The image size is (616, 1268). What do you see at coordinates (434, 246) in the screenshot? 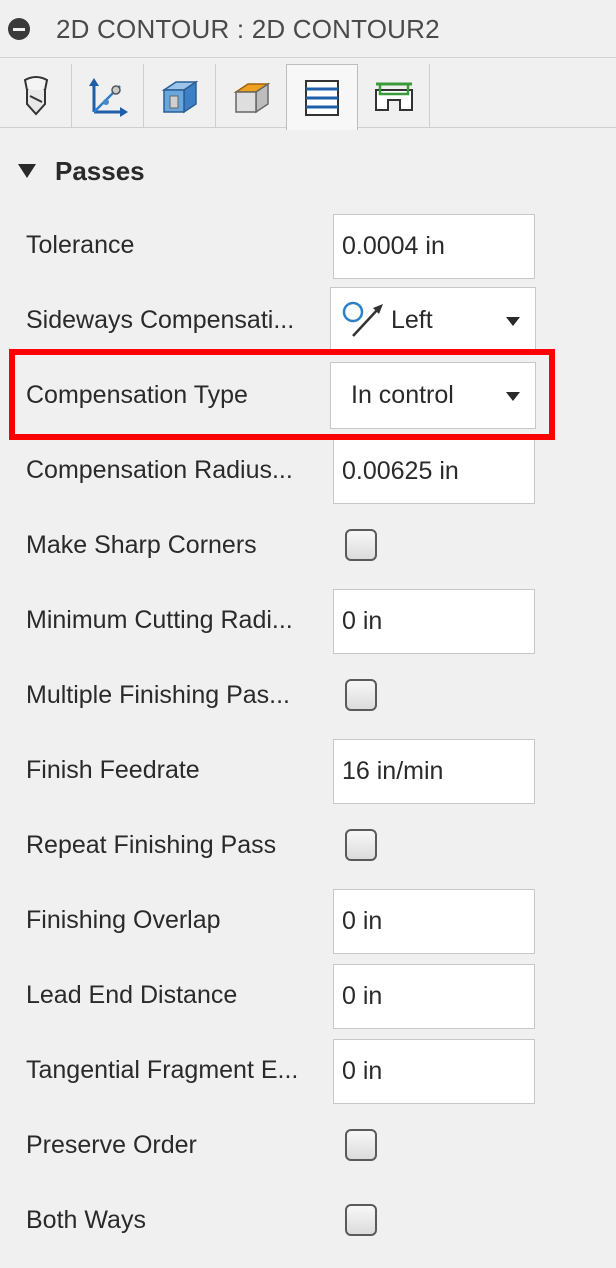
I see `tolerance-field: 0.0004 in` at bounding box center [434, 246].